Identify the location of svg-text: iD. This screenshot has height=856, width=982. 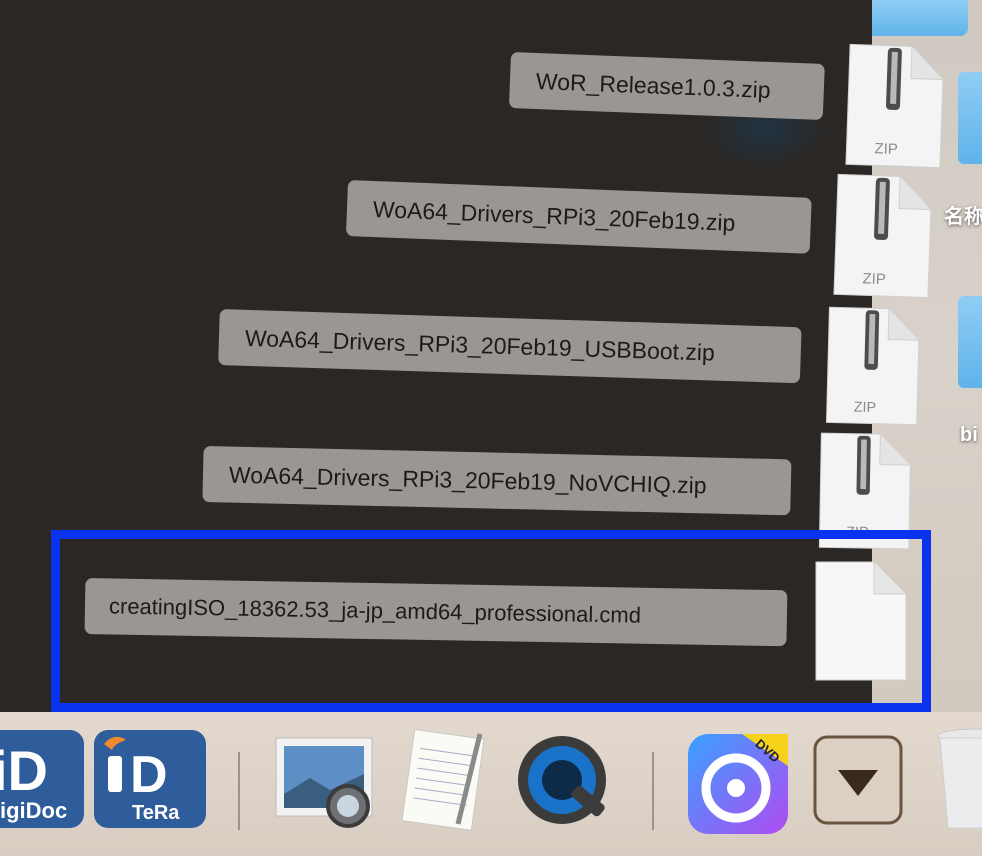
(24, 770).